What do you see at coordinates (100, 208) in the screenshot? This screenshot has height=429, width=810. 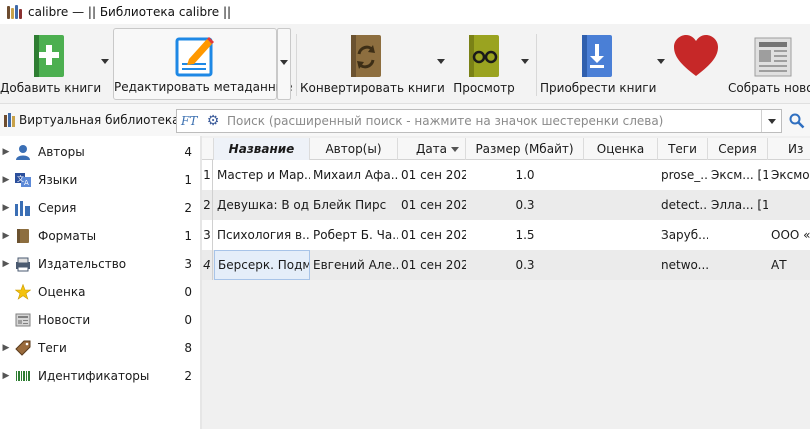 I see `sidebar-item-series: ▶ Серия 2` at bounding box center [100, 208].